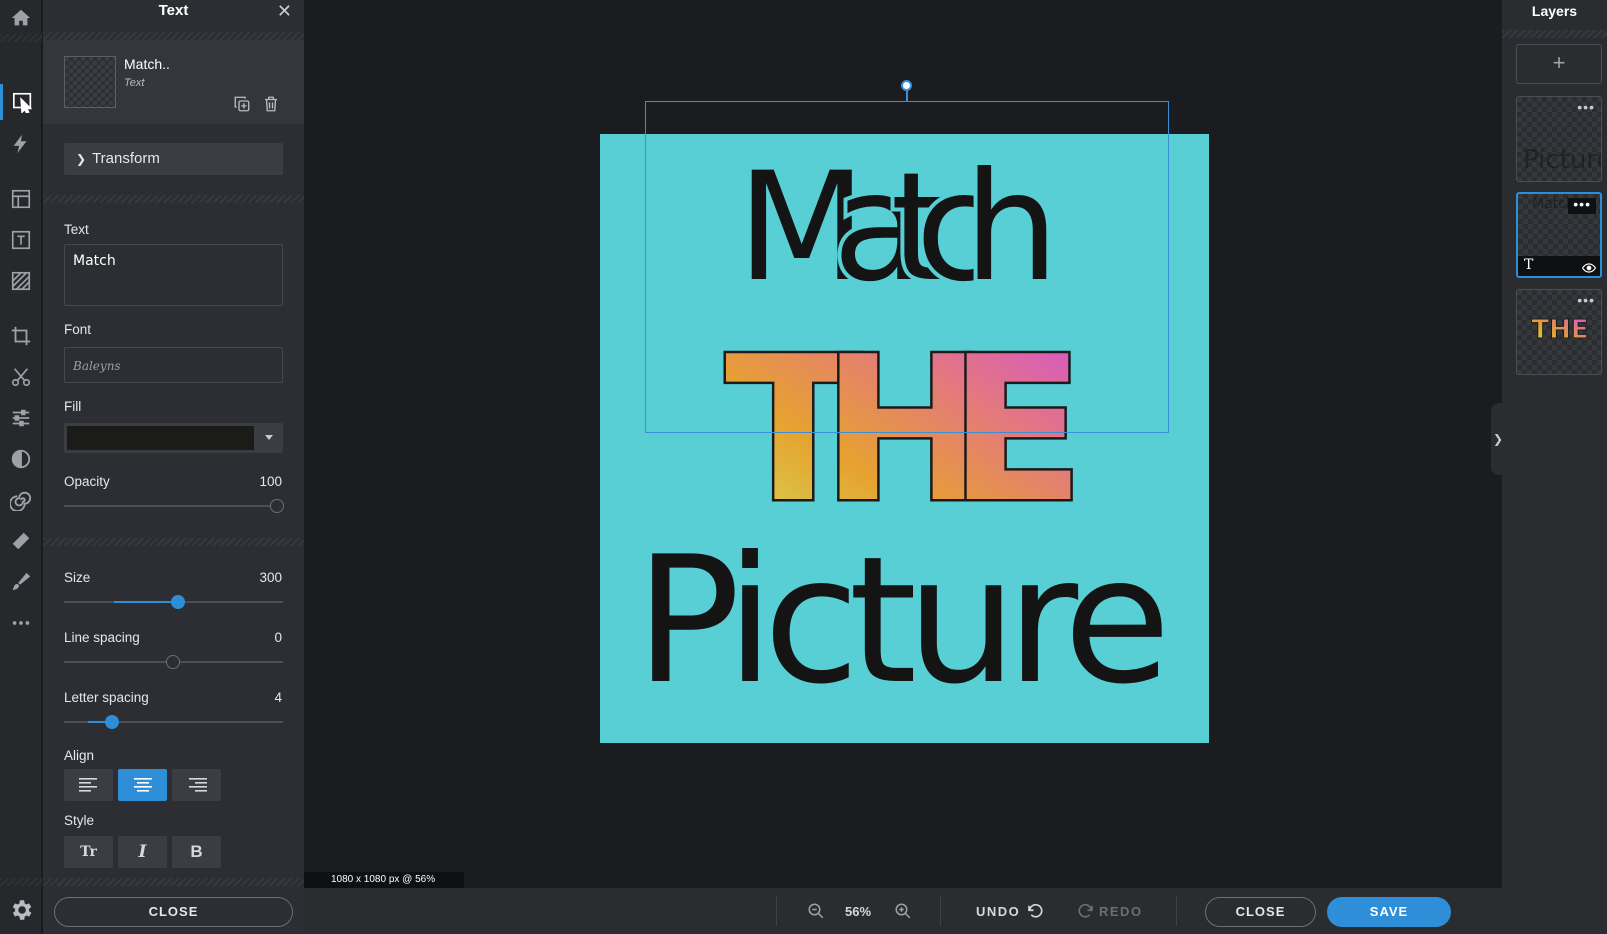 The height and width of the screenshot is (934, 1607). What do you see at coordinates (173, 159) in the screenshot?
I see `transform-button: ❯ Transform` at bounding box center [173, 159].